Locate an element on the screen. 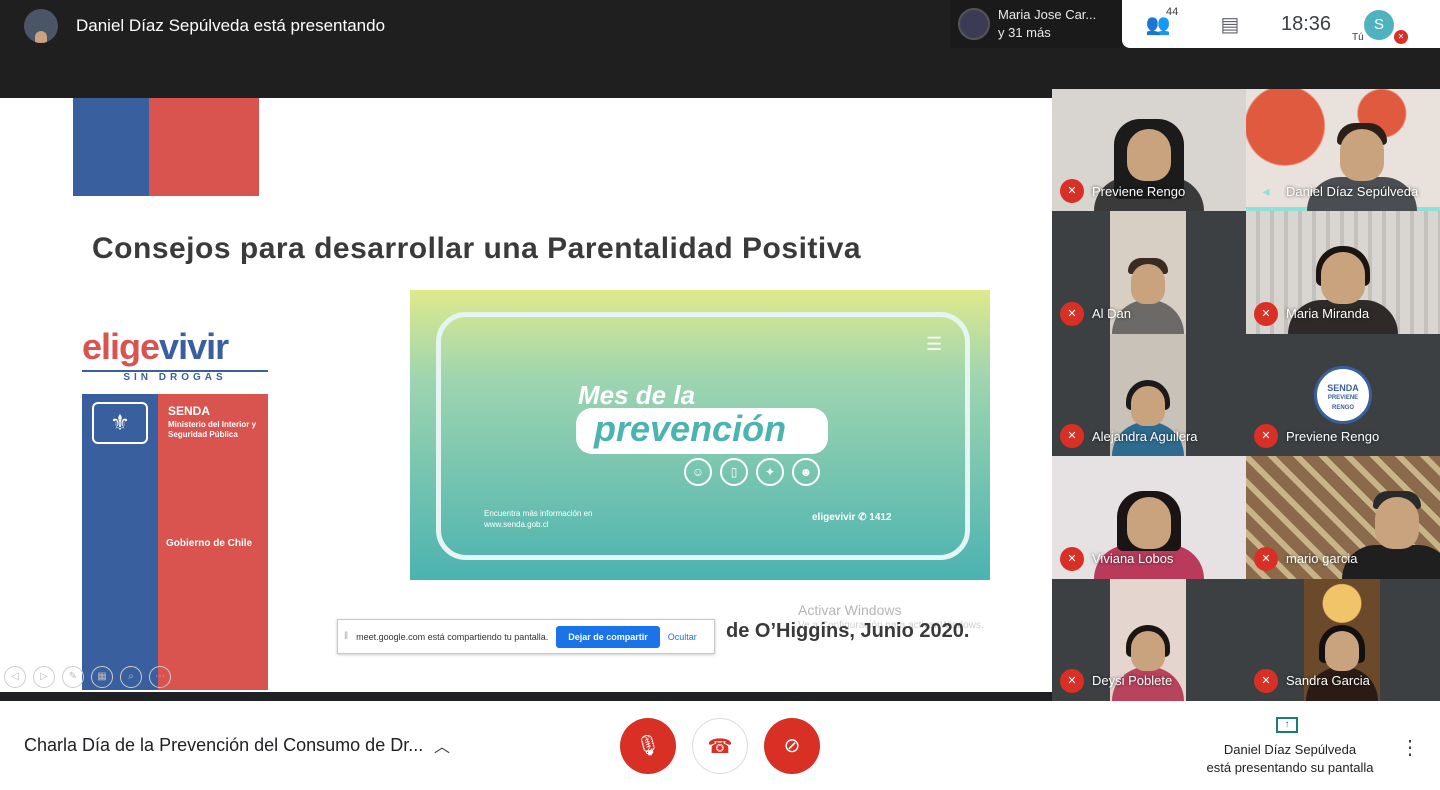 The width and height of the screenshot is (1440, 790). presenter-info: Daniel Díaz Sepúlveda está presentando is located at coordinates (204, 26).